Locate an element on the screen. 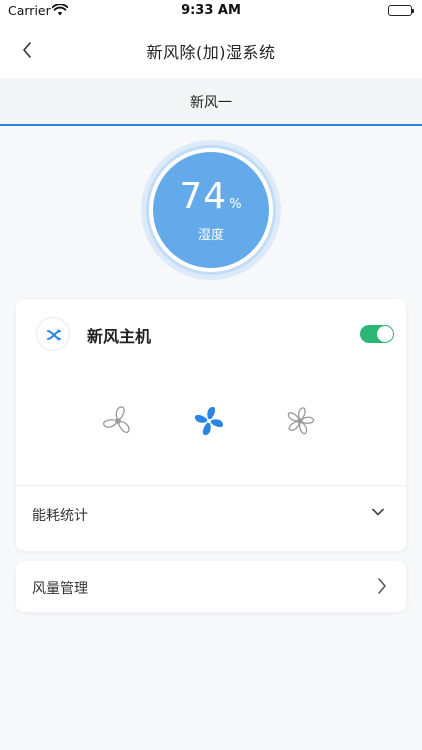 The height and width of the screenshot is (750, 422). gauge-core: 74% 湿度 is located at coordinates (211, 210).